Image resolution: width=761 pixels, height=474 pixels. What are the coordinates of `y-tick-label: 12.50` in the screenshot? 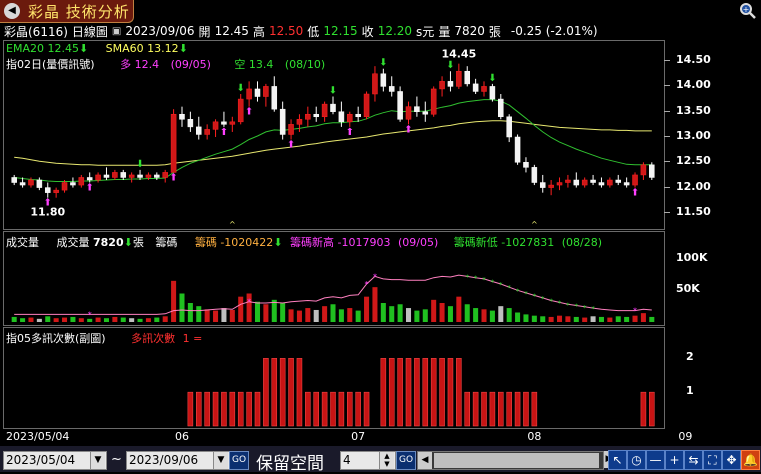 It's located at (693, 161).